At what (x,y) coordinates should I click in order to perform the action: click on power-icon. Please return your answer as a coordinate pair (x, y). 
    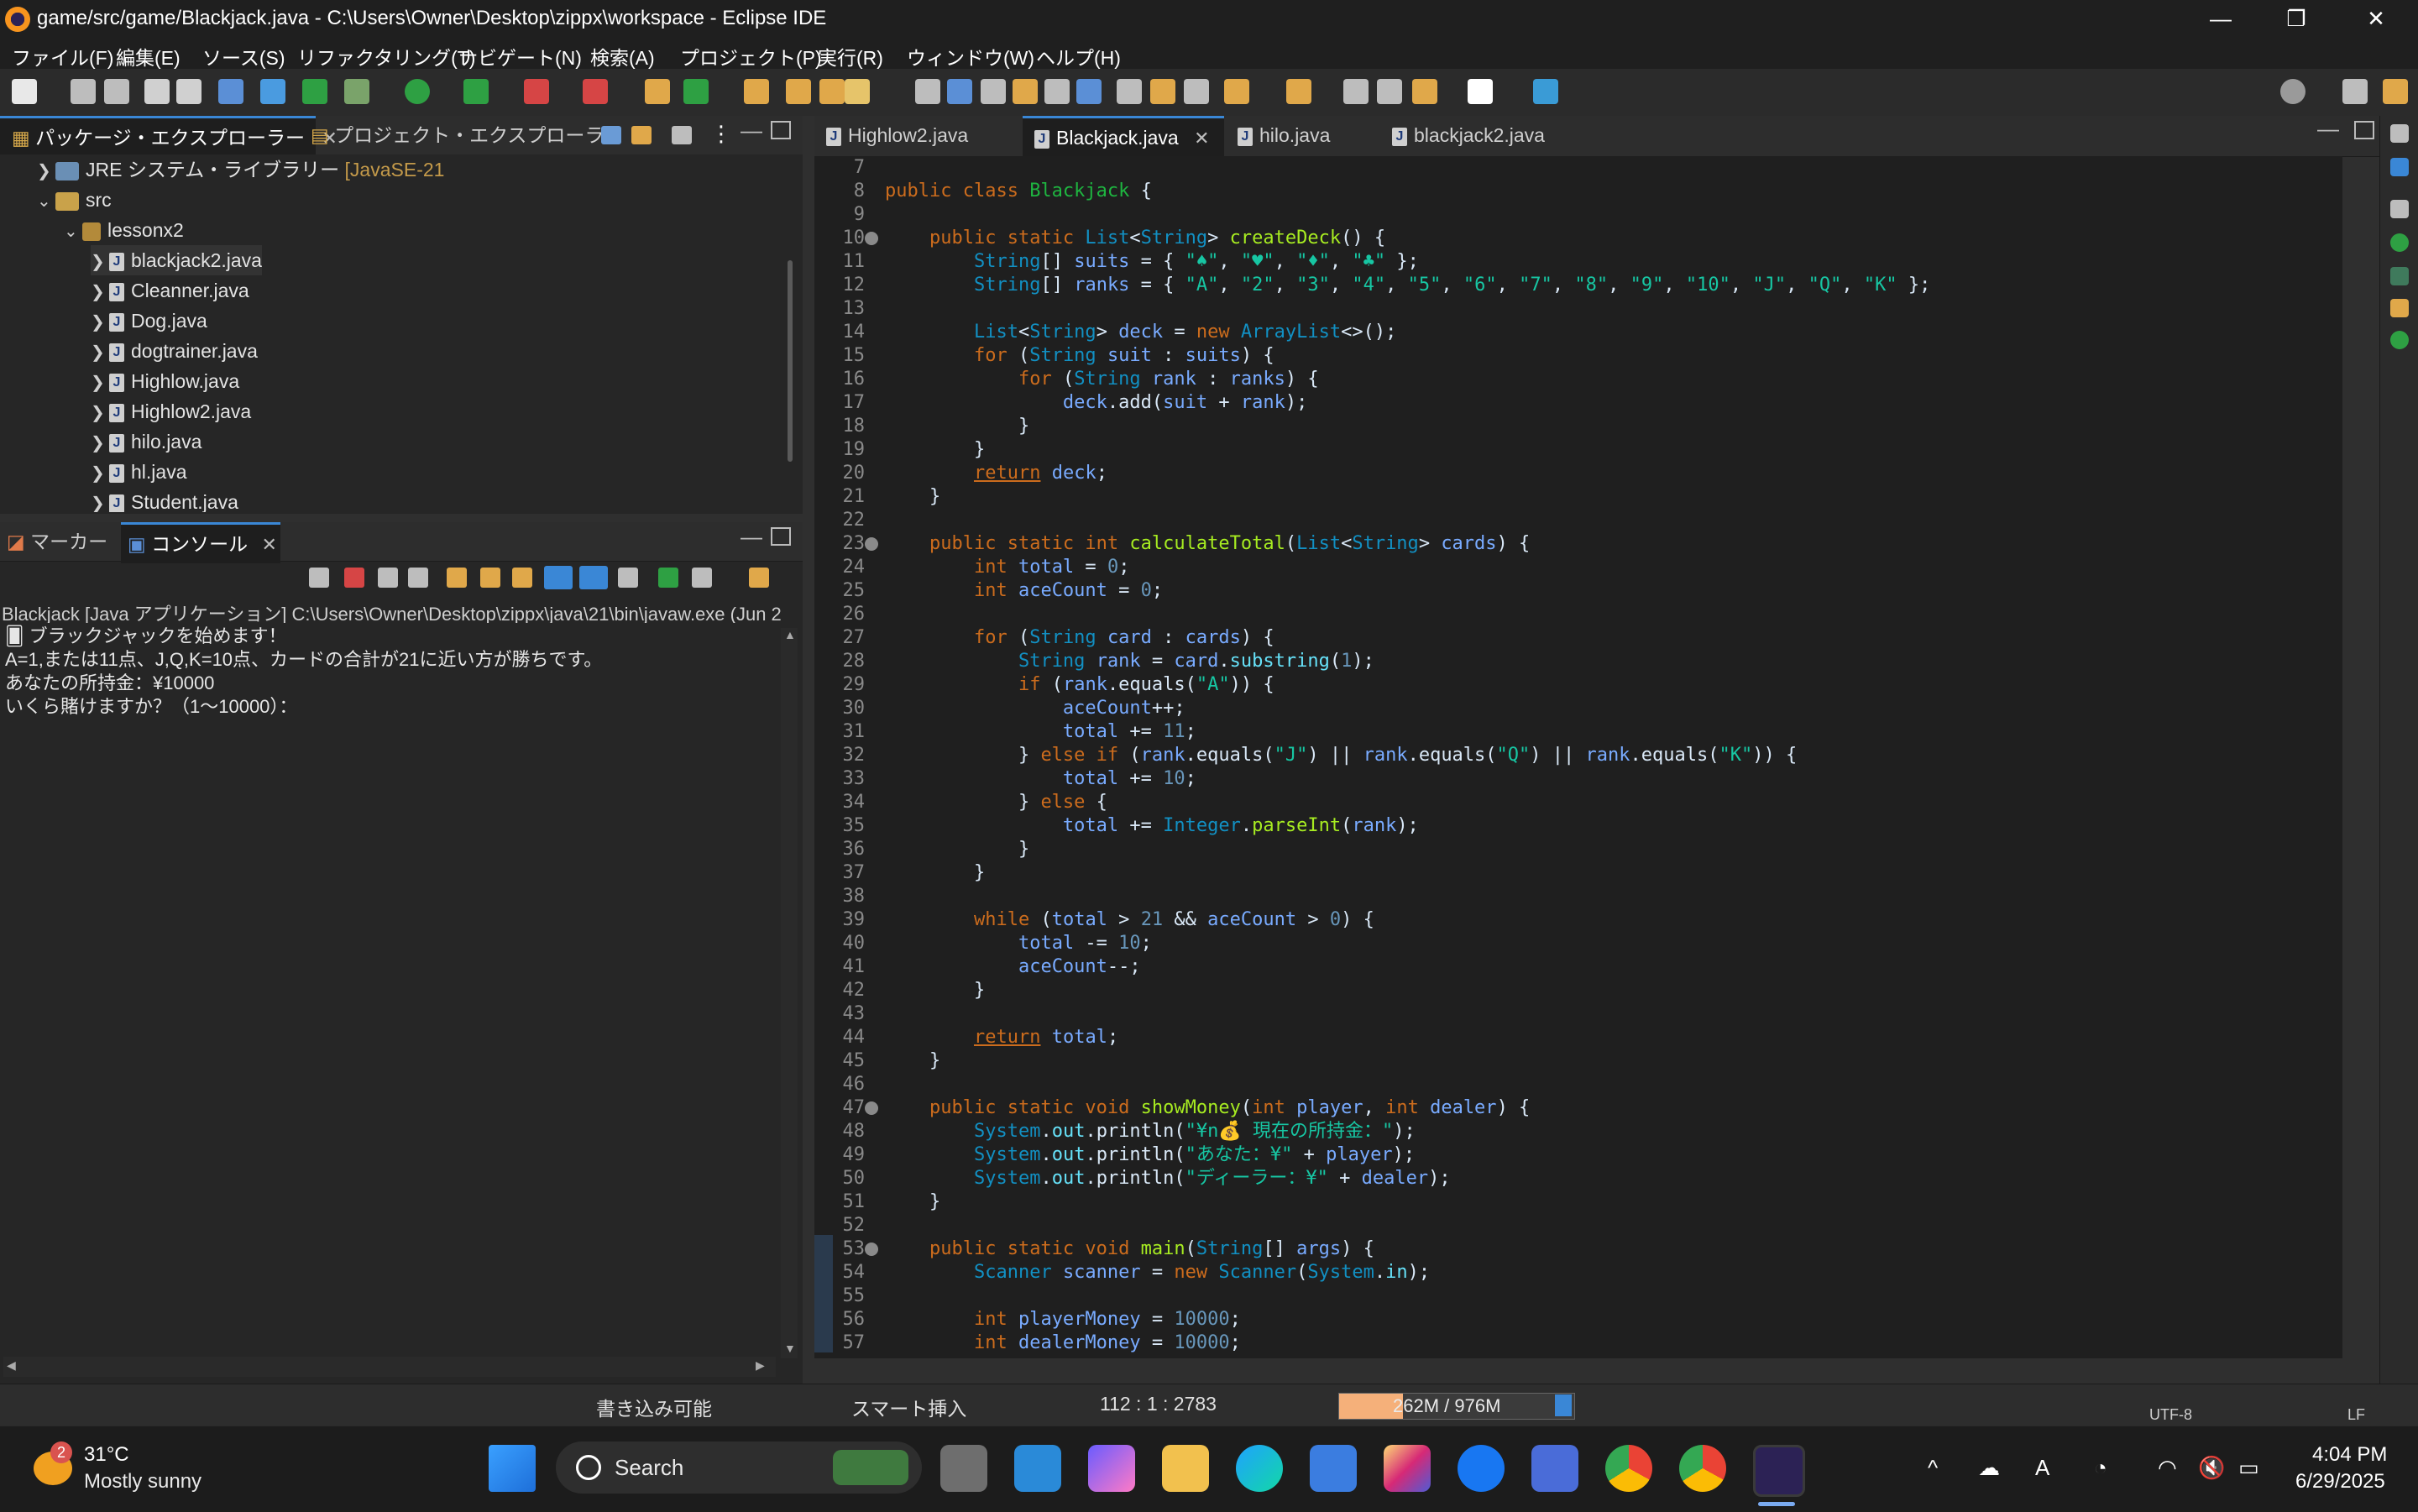
    Looking at the image, I should click on (314, 91).